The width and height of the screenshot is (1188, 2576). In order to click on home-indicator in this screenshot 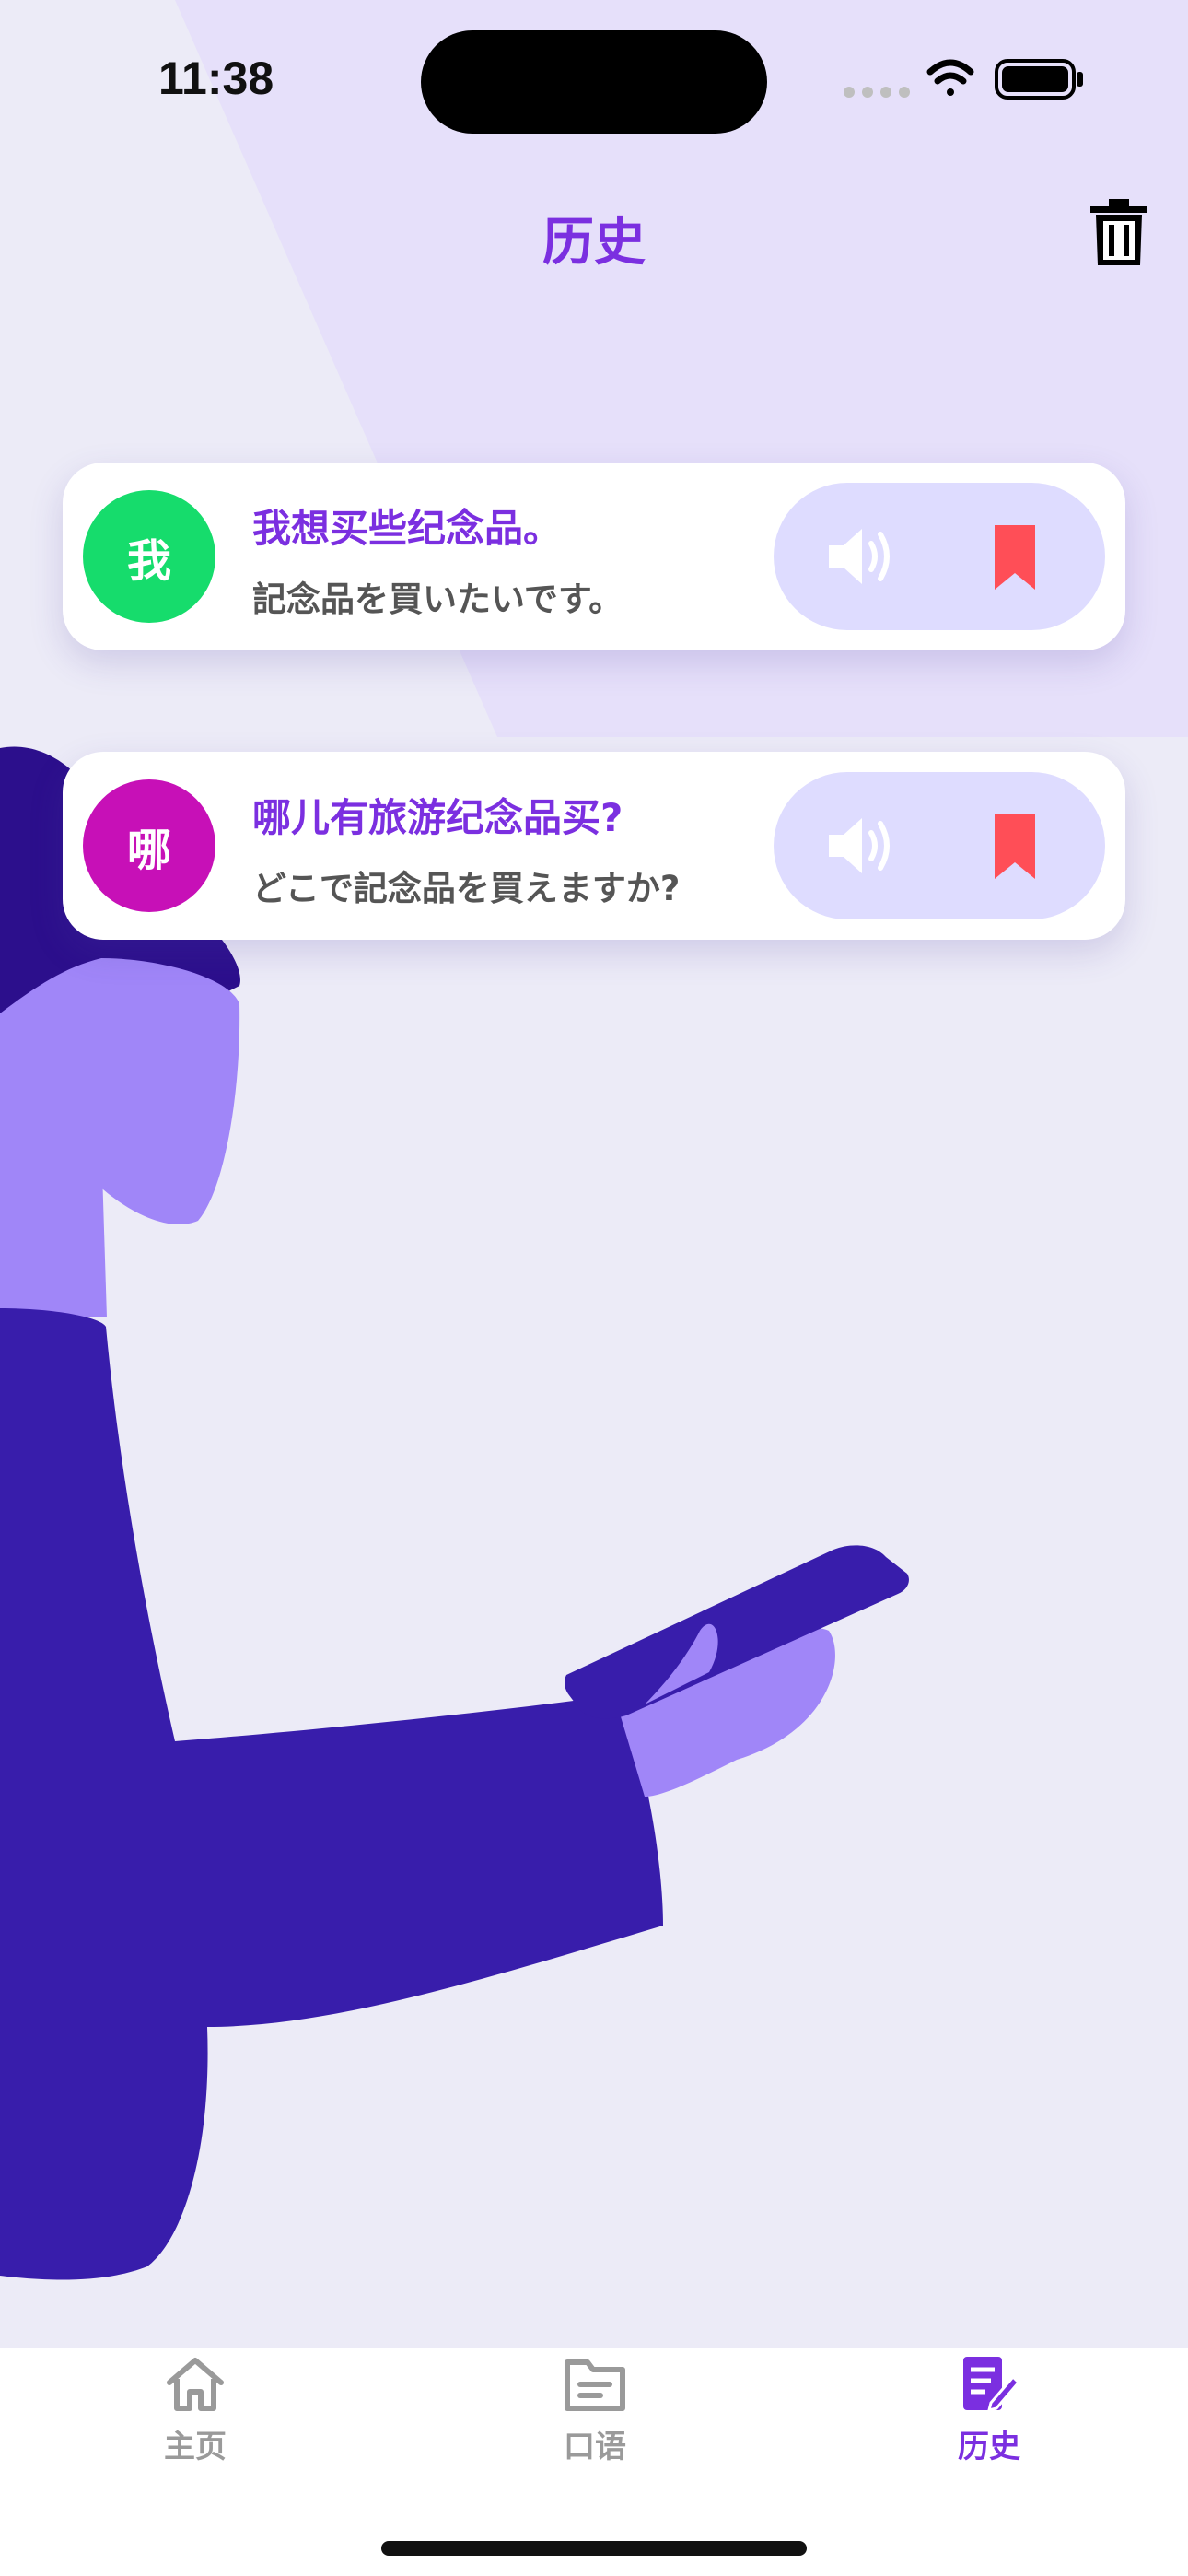, I will do `click(594, 2548)`.